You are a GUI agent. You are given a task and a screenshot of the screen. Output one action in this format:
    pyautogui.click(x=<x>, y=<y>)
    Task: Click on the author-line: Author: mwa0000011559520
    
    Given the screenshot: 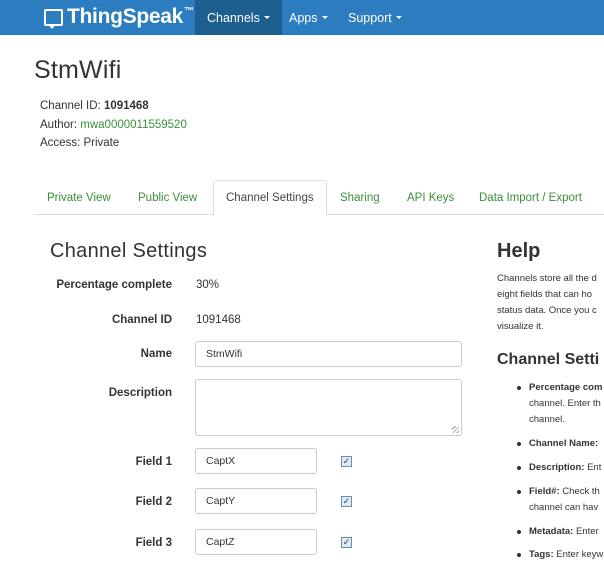 What is the action you would take?
    pyautogui.click(x=113, y=125)
    